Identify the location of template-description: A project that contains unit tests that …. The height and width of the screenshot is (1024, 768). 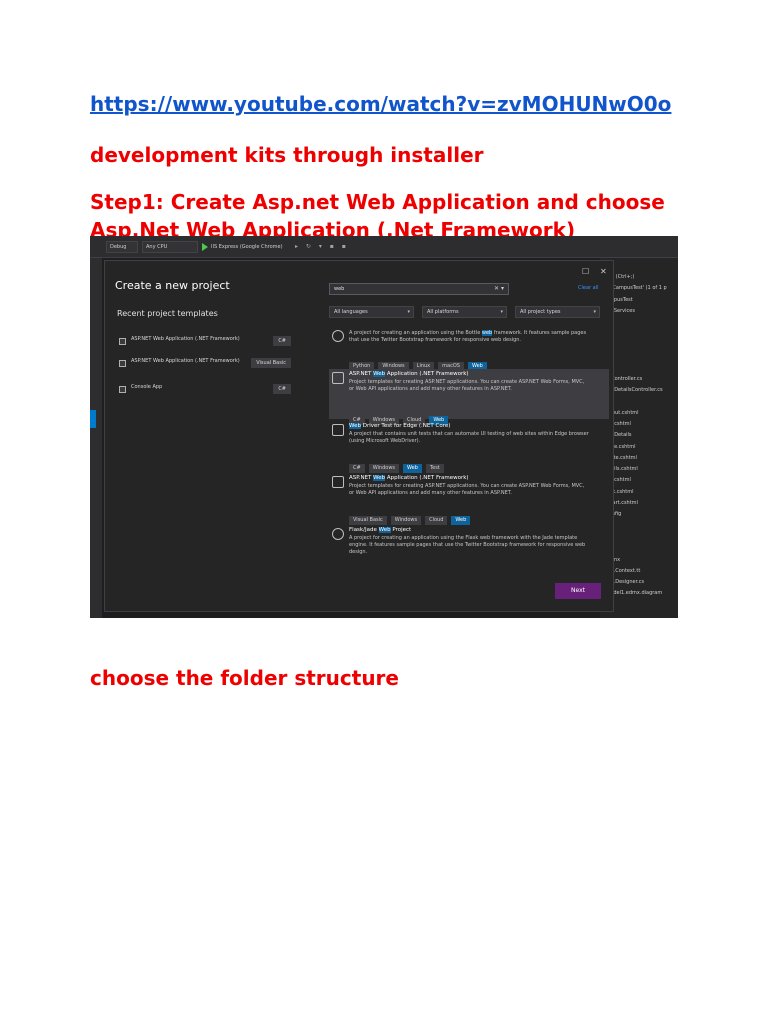
(469, 437).